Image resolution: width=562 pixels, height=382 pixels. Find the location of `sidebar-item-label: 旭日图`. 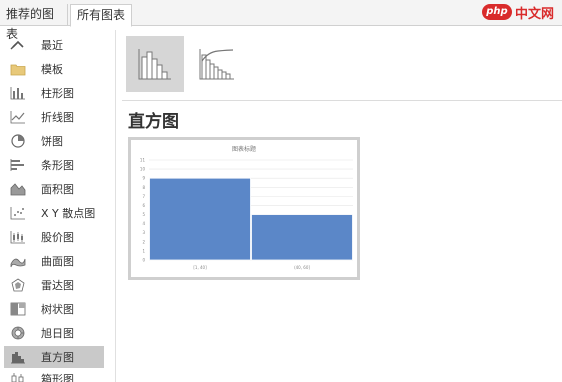

sidebar-item-label: 旭日图 is located at coordinates (57, 333).